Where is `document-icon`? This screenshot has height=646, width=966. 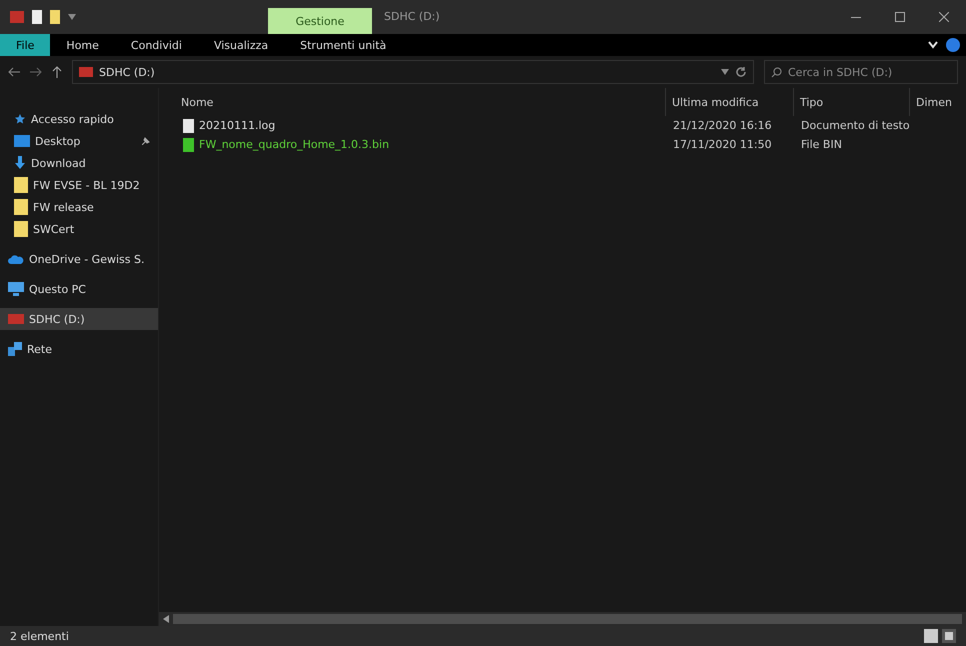 document-icon is located at coordinates (188, 125).